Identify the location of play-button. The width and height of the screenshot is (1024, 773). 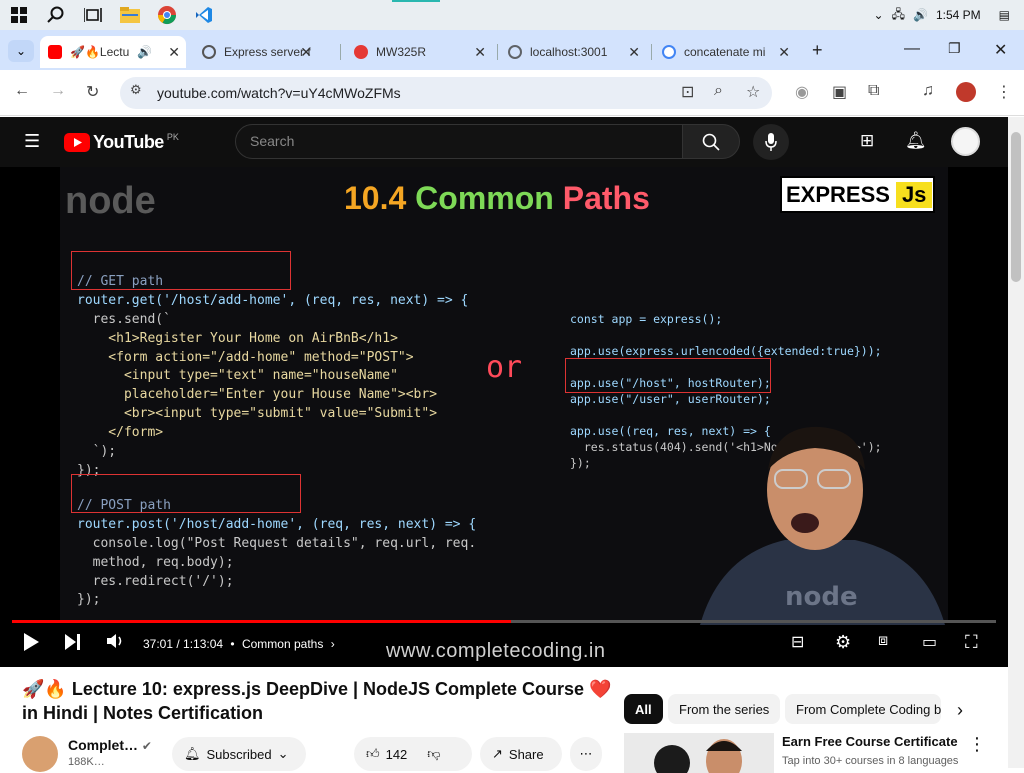
(31, 644).